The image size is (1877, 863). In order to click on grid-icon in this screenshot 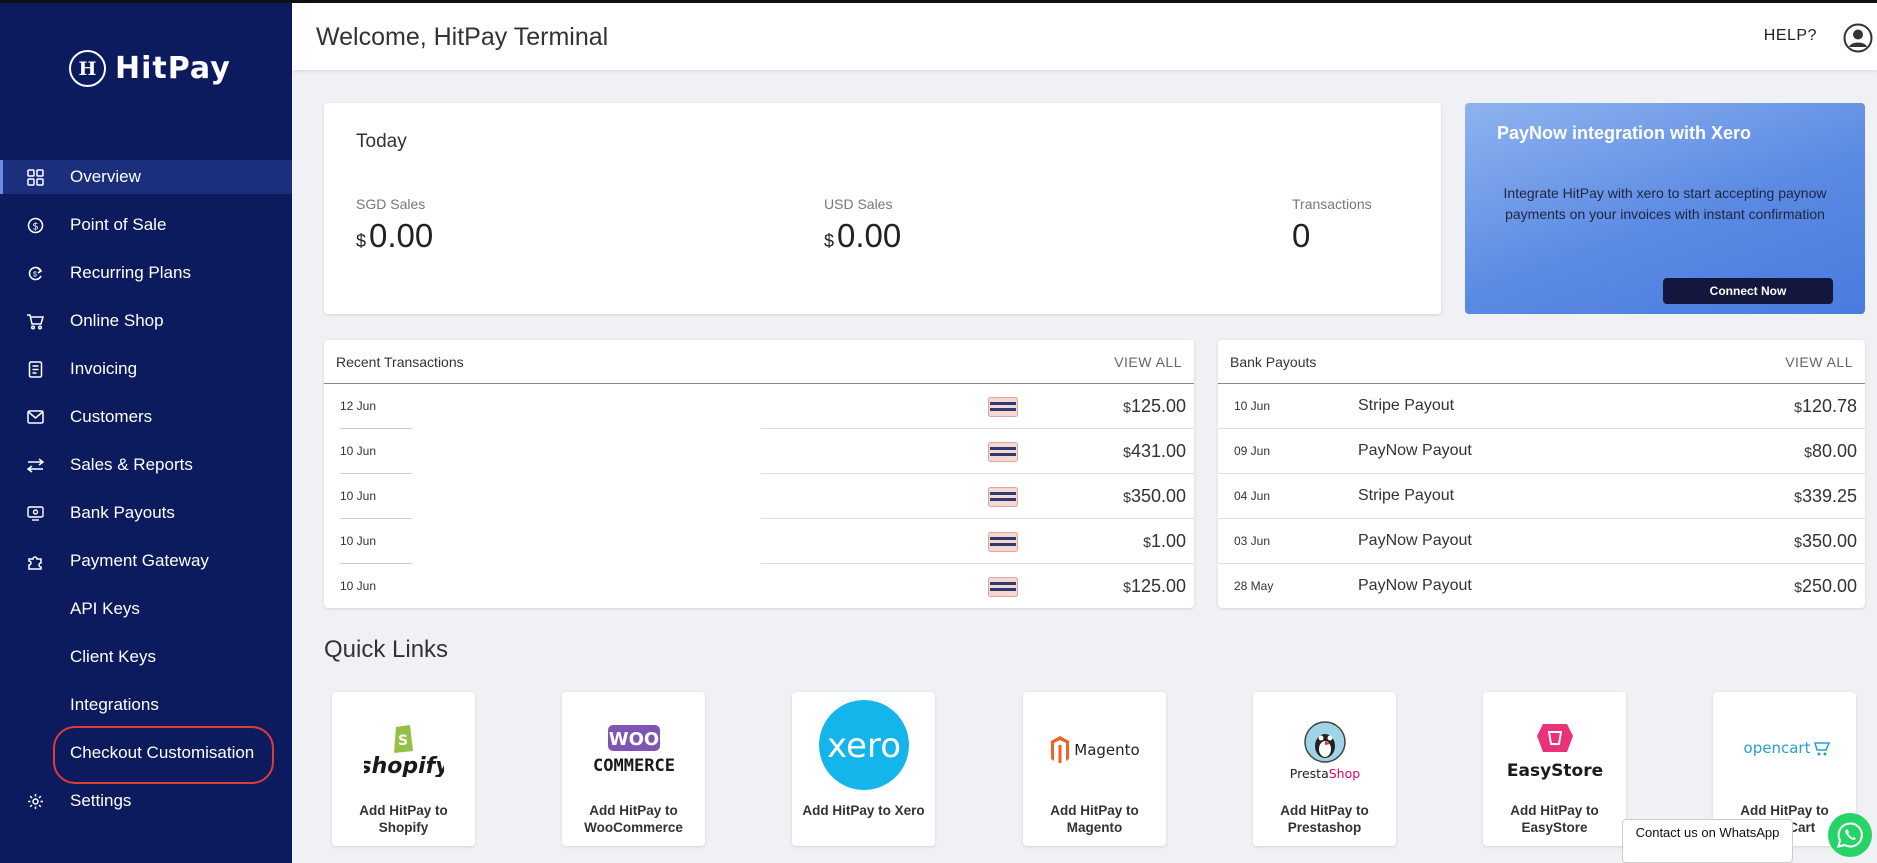, I will do `click(35, 177)`.